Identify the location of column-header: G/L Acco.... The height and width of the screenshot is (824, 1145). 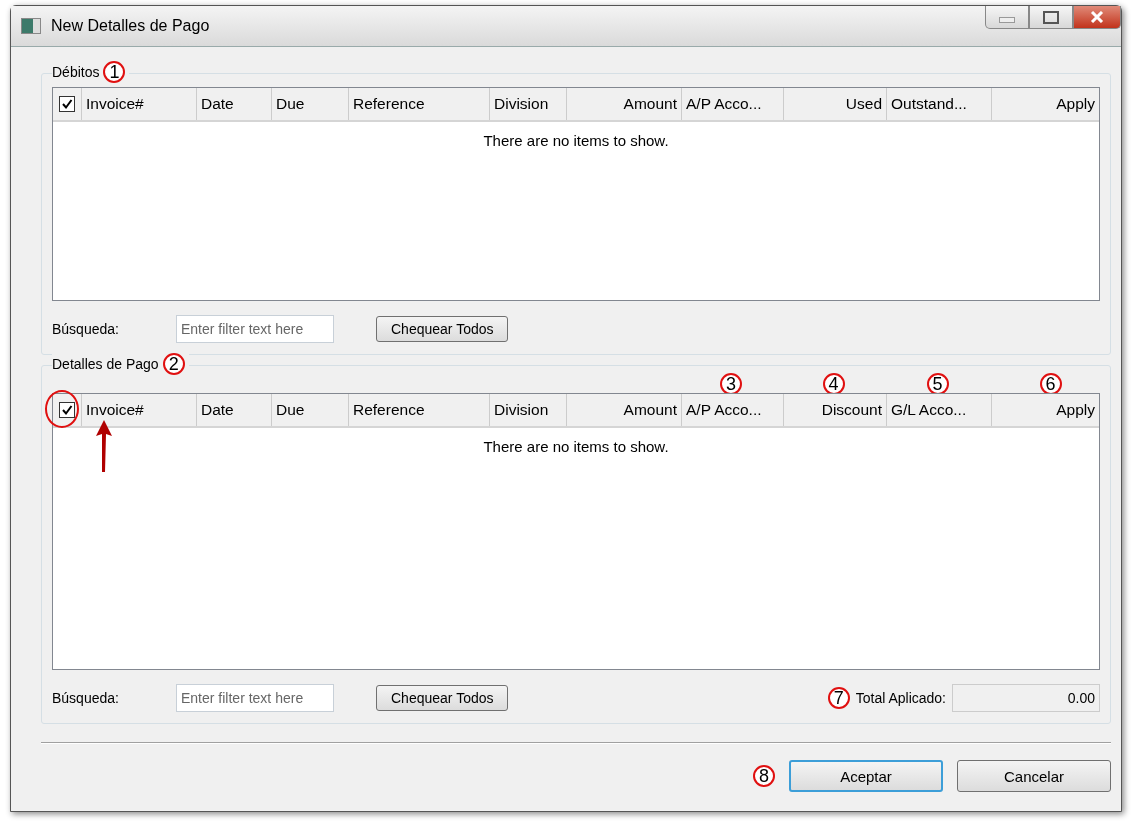
(938, 410).